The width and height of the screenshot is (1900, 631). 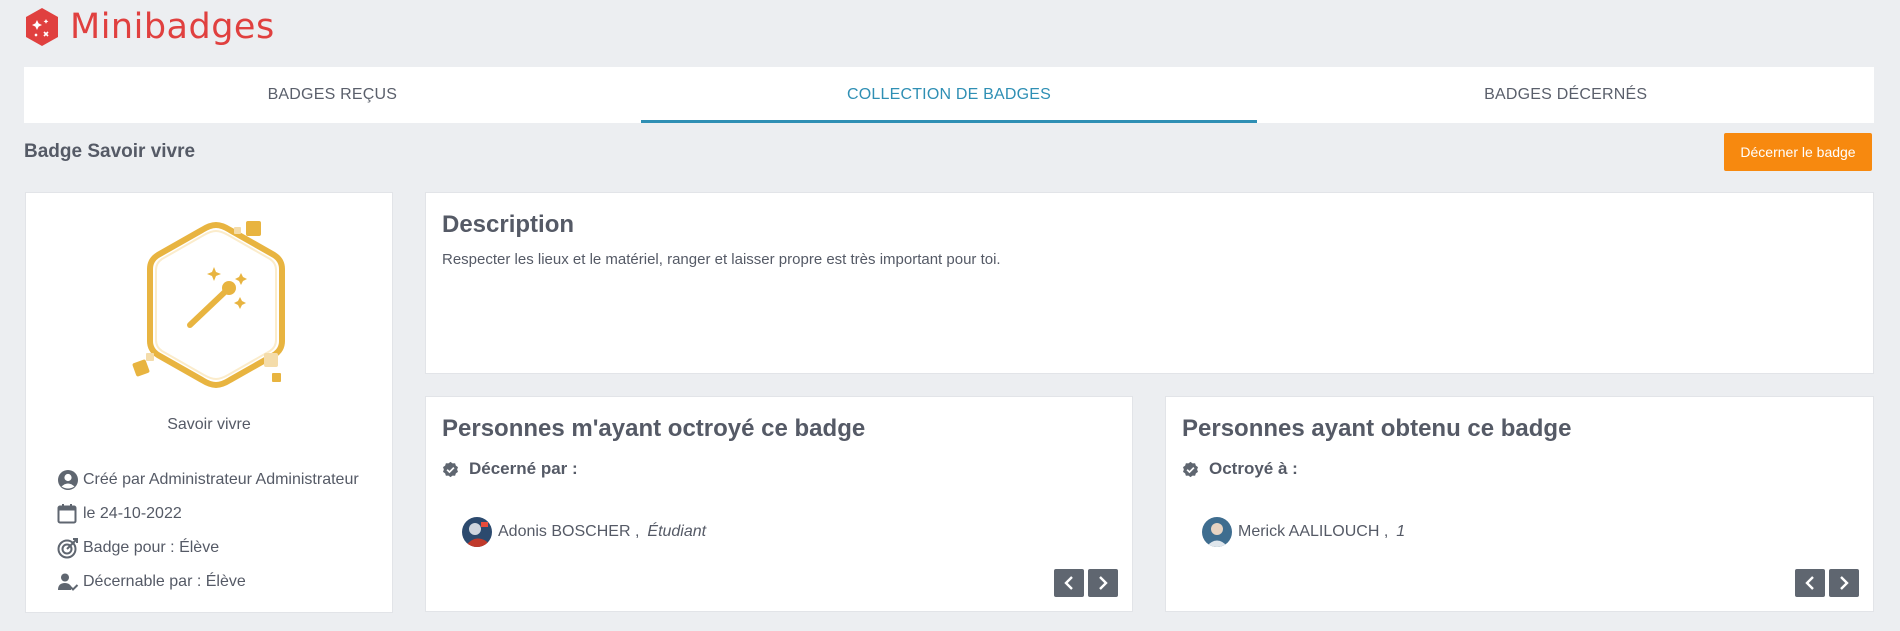 What do you see at coordinates (164, 581) in the screenshot?
I see `awardable-by-text: Décernable par : Élève` at bounding box center [164, 581].